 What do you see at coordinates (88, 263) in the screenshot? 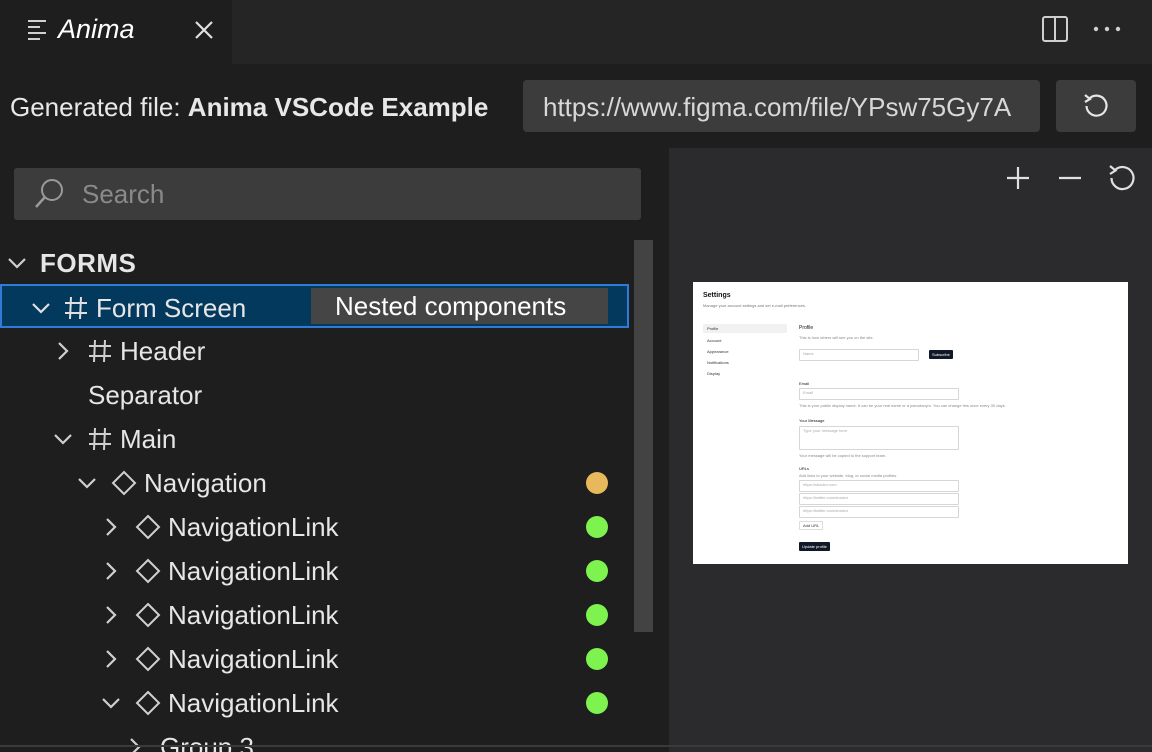
I see `tree-section-label: FORMS` at bounding box center [88, 263].